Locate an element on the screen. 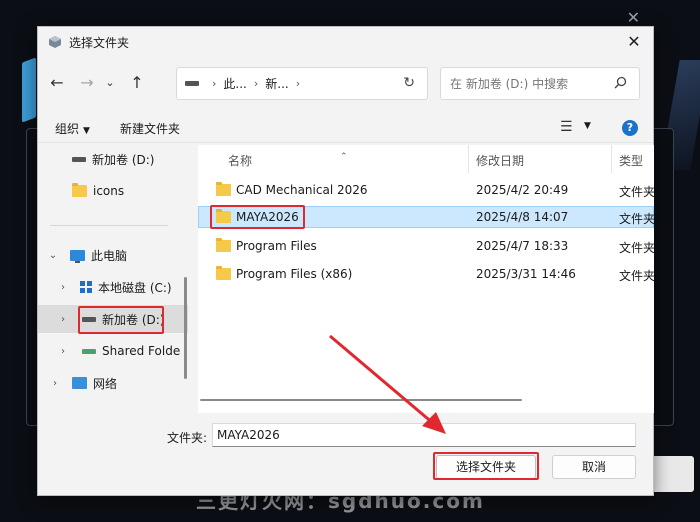  column-header-type: 类型 is located at coordinates (631, 160).